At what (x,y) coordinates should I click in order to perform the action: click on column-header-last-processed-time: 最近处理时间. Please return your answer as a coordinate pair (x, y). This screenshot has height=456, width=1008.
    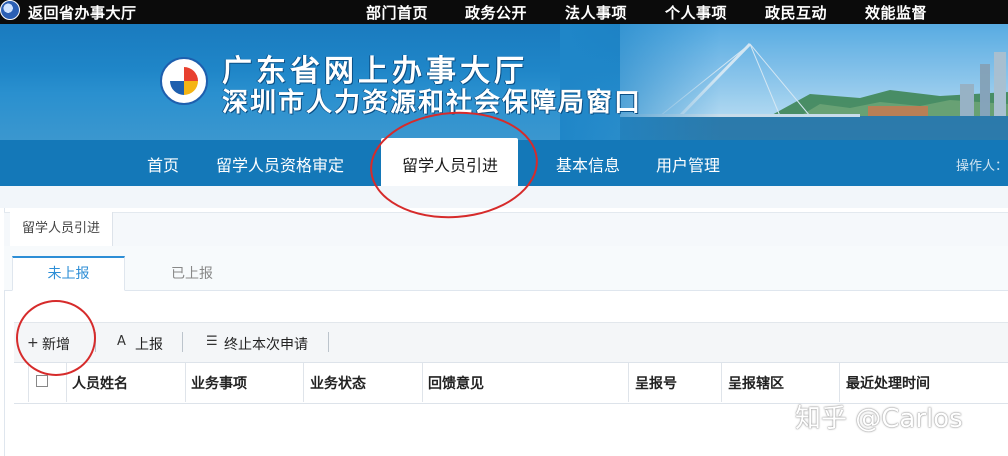
    Looking at the image, I should click on (888, 384).